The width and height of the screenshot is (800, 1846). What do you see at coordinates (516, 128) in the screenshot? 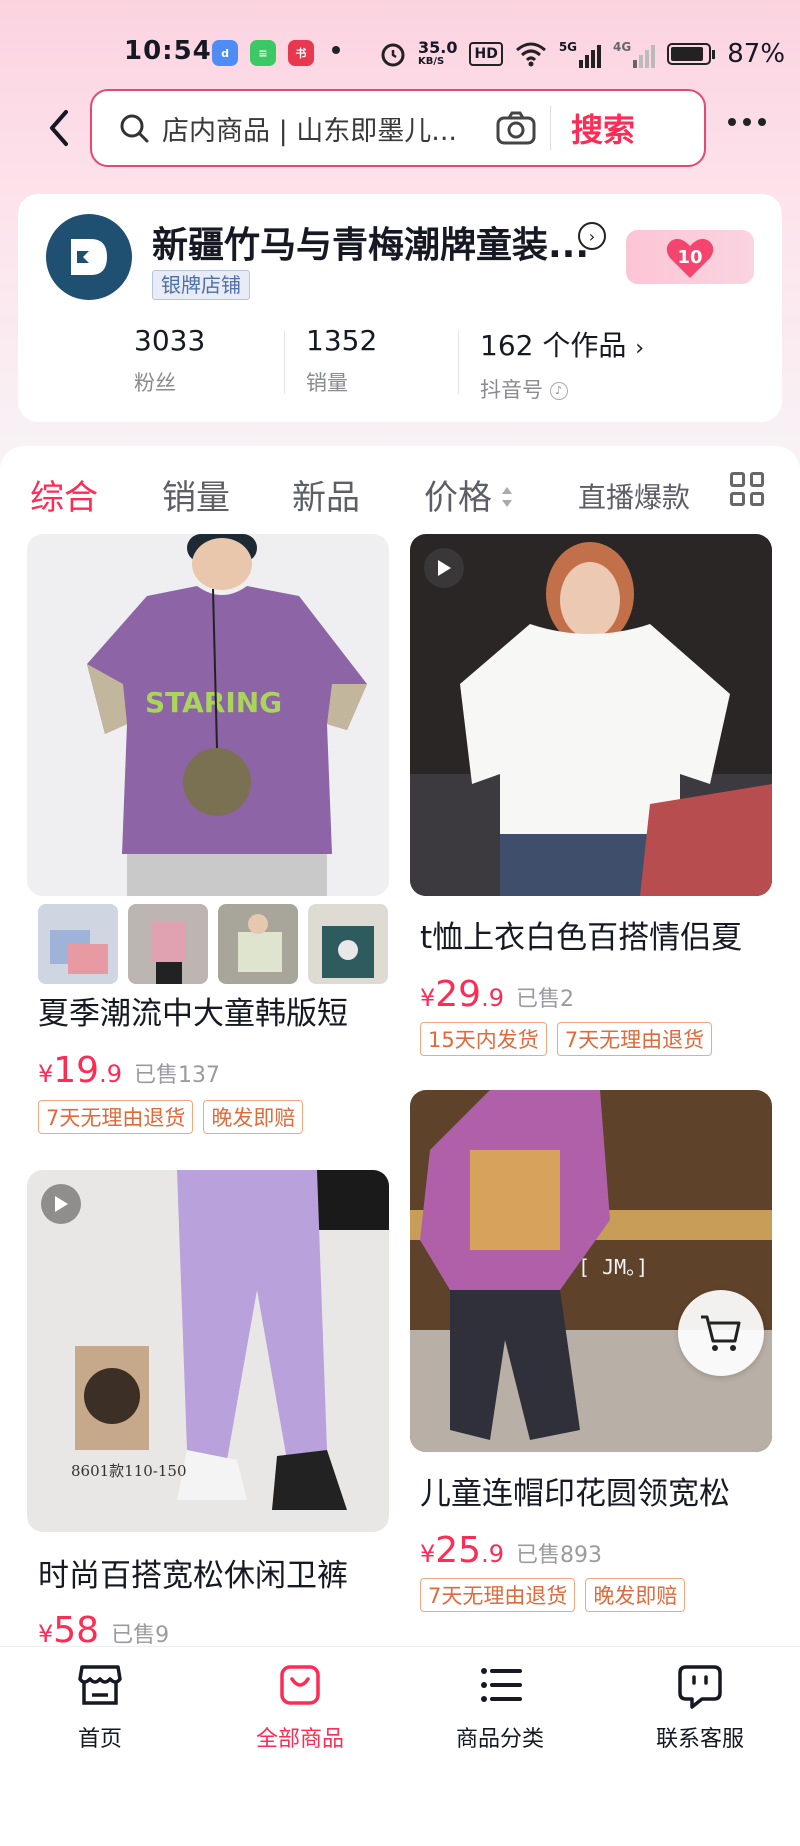
I see `camera-icon` at bounding box center [516, 128].